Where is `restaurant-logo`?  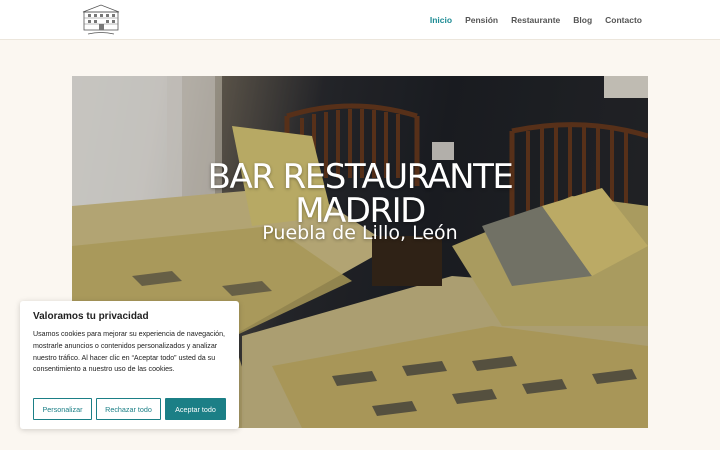 restaurant-logo is located at coordinates (101, 20).